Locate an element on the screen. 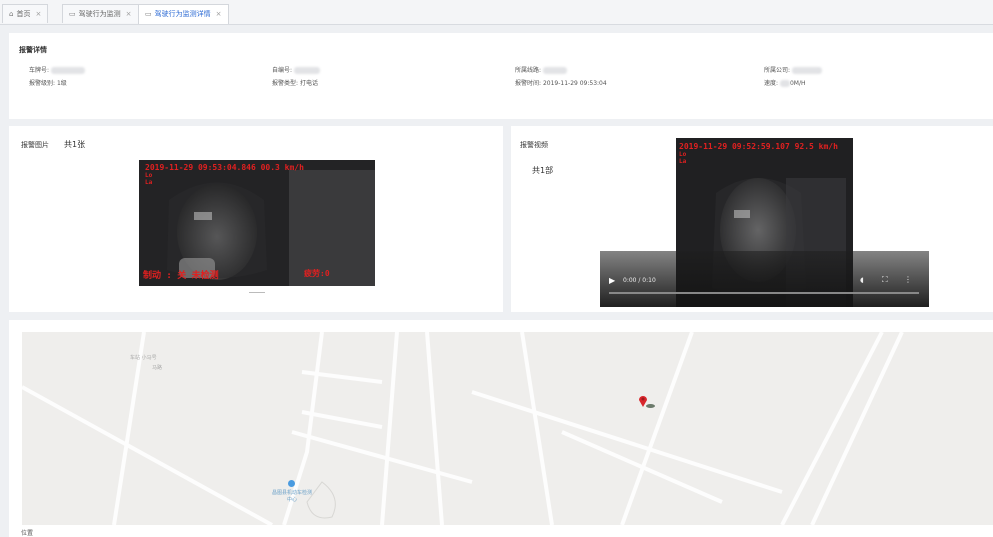 This screenshot has width=993, height=537. field-label: 车牌号: is located at coordinates (39, 70).